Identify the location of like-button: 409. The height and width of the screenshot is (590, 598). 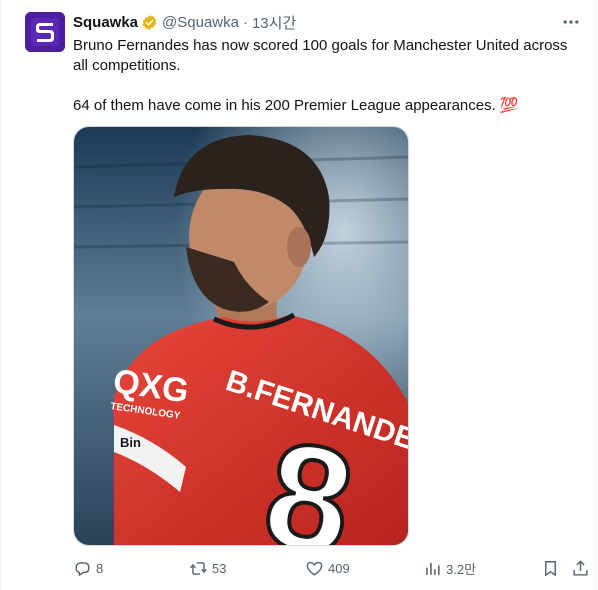
(327, 568).